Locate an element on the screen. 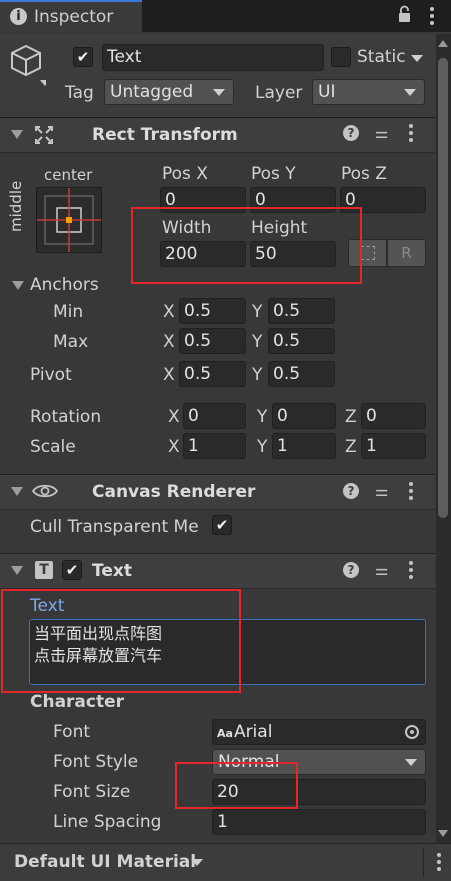 This screenshot has height=881, width=451. rotation-z-field: 0 is located at coordinates (393, 416).